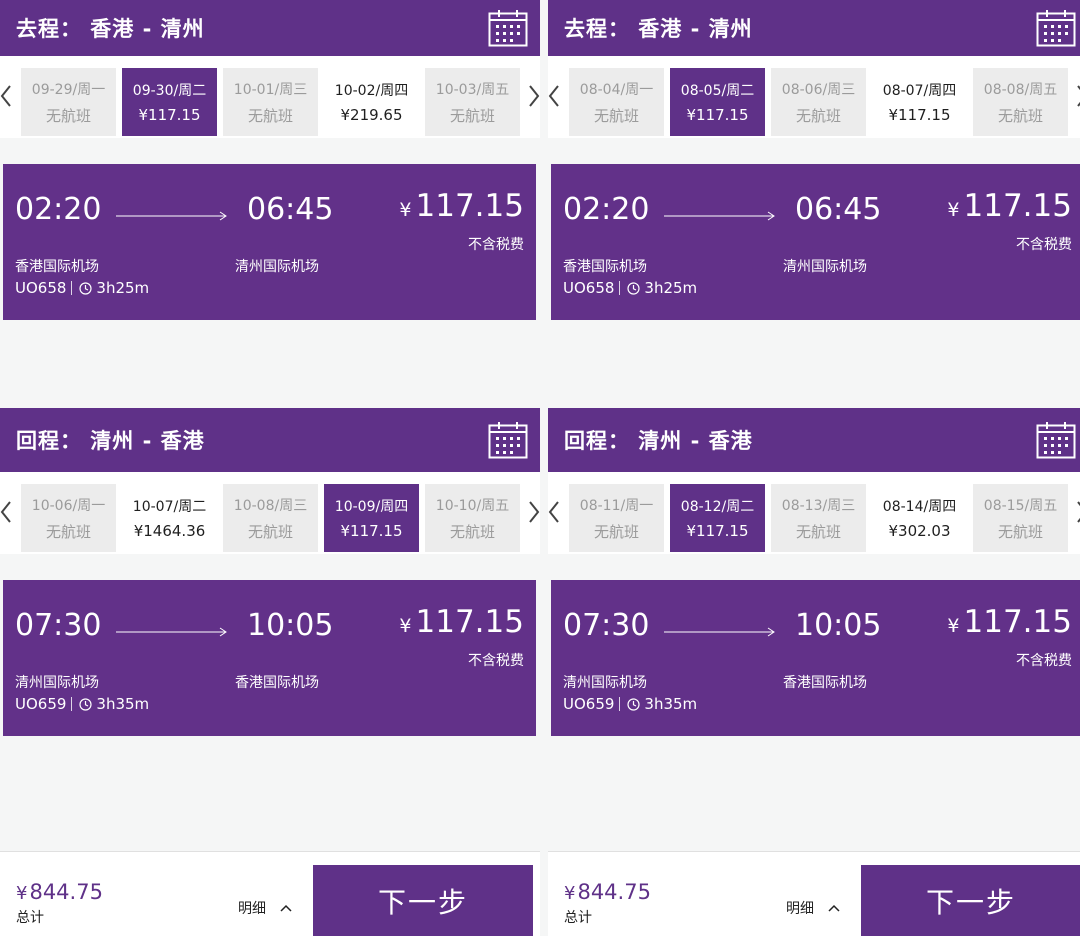 Image resolution: width=1080 pixels, height=936 pixels. What do you see at coordinates (616, 89) in the screenshot?
I see `date-label: 08-04/周一` at bounding box center [616, 89].